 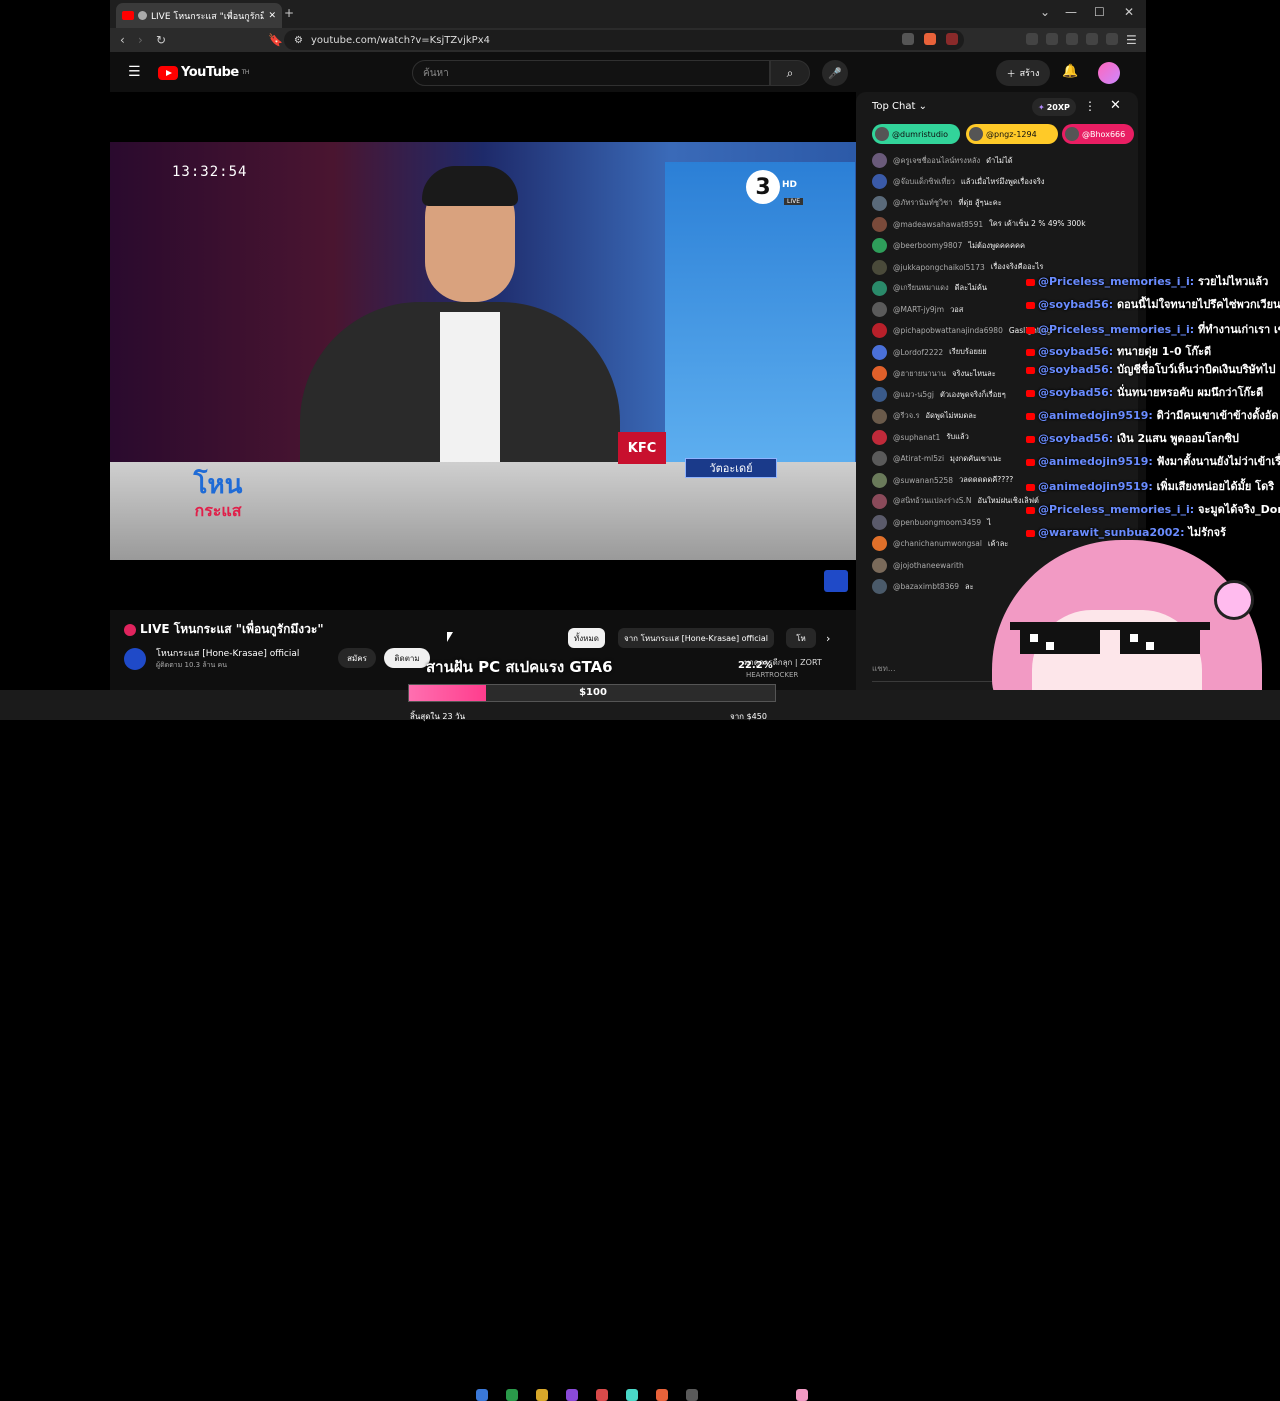 I want to click on chat-username: @suwanan5258, so click(x=923, y=480).